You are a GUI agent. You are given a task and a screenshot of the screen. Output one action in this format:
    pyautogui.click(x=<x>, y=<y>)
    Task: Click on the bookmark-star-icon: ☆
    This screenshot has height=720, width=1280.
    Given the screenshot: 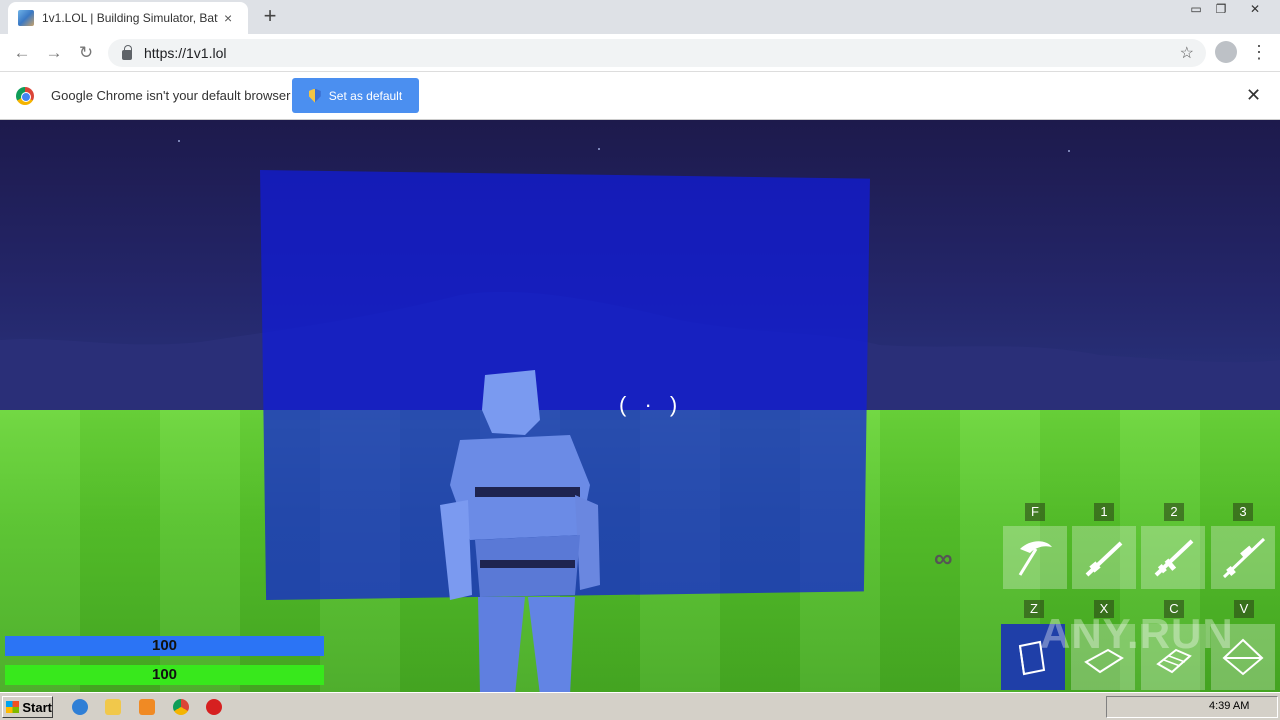 What is the action you would take?
    pyautogui.click(x=1187, y=53)
    